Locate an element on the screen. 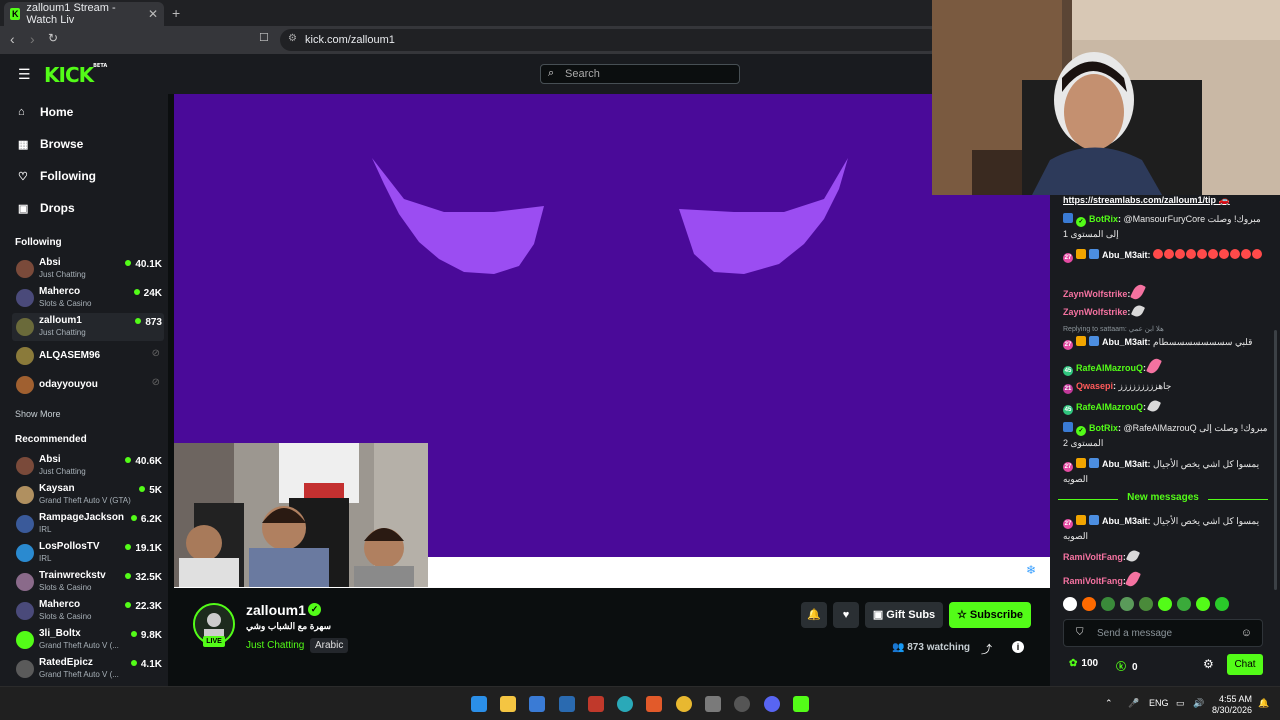 This screenshot has width=1280, height=720. search-input: ⌕ Search is located at coordinates (640, 74).